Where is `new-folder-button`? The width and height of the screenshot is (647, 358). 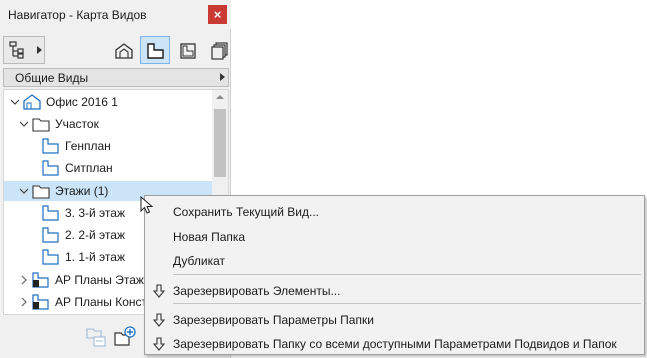
new-folder-button is located at coordinates (125, 337).